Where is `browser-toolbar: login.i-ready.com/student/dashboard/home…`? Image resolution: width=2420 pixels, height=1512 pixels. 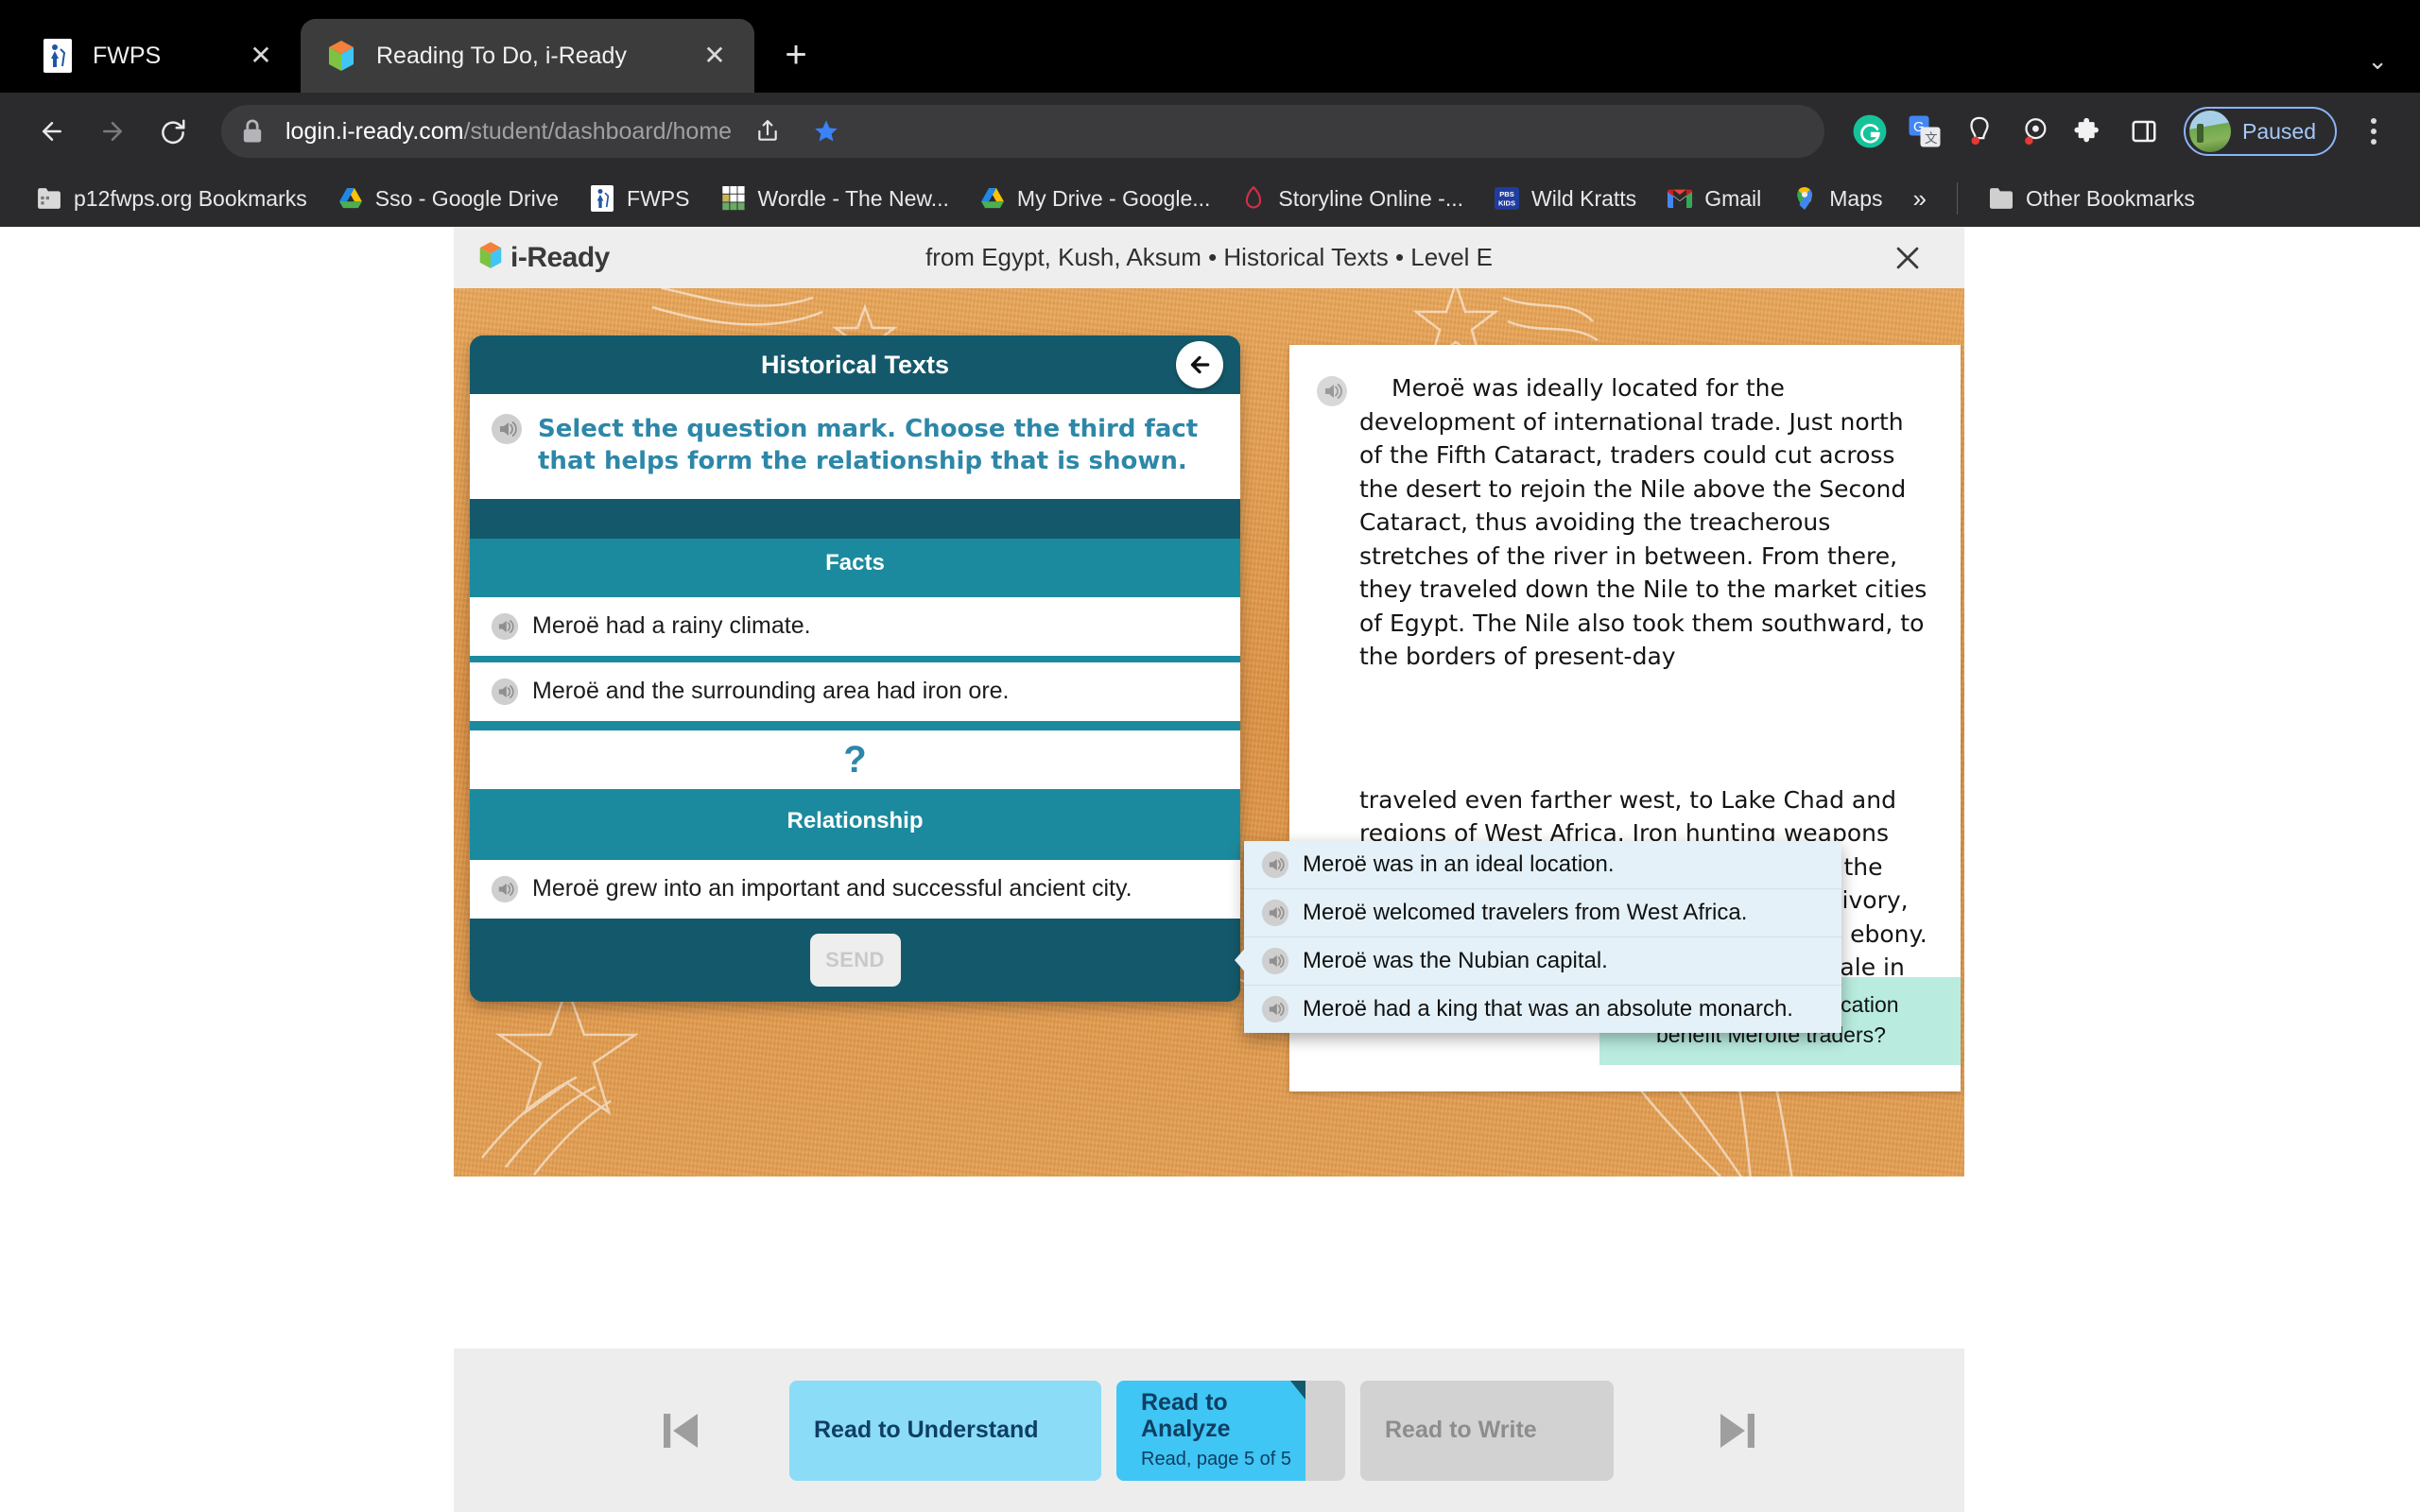
browser-toolbar: login.i-ready.com/student/dashboard/home… is located at coordinates (1210, 131).